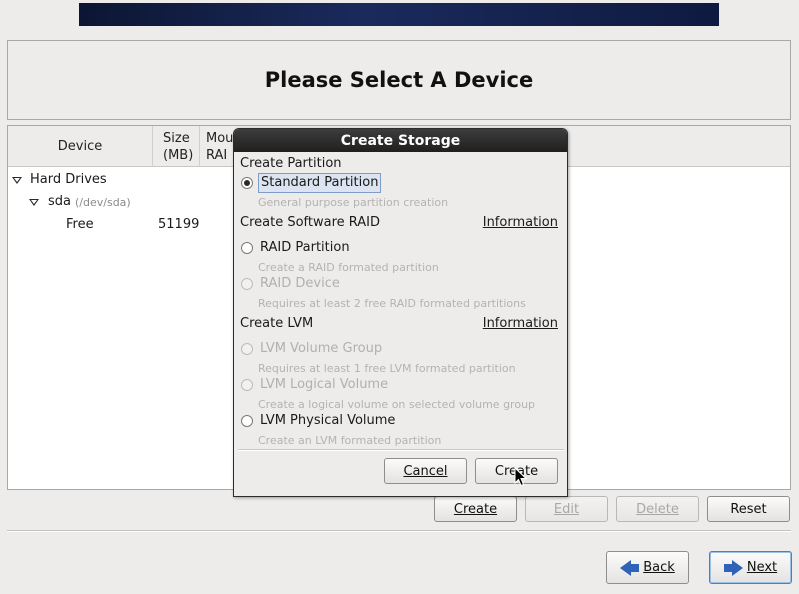  What do you see at coordinates (68, 179) in the screenshot?
I see `tree-row-label: Hard Drives` at bounding box center [68, 179].